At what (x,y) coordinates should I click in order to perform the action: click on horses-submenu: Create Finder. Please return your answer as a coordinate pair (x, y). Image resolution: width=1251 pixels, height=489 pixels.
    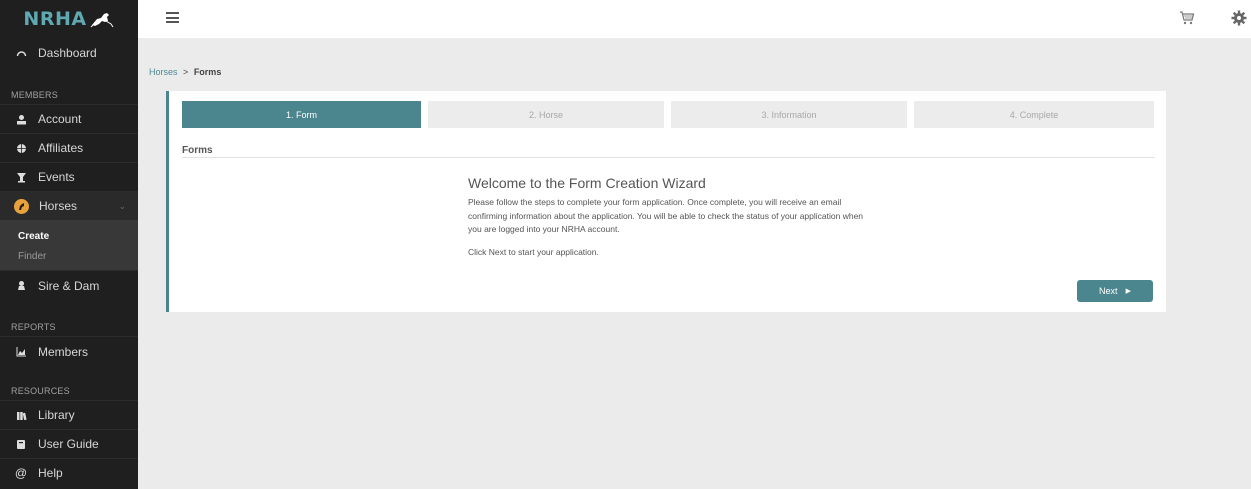
    Looking at the image, I should click on (69, 245).